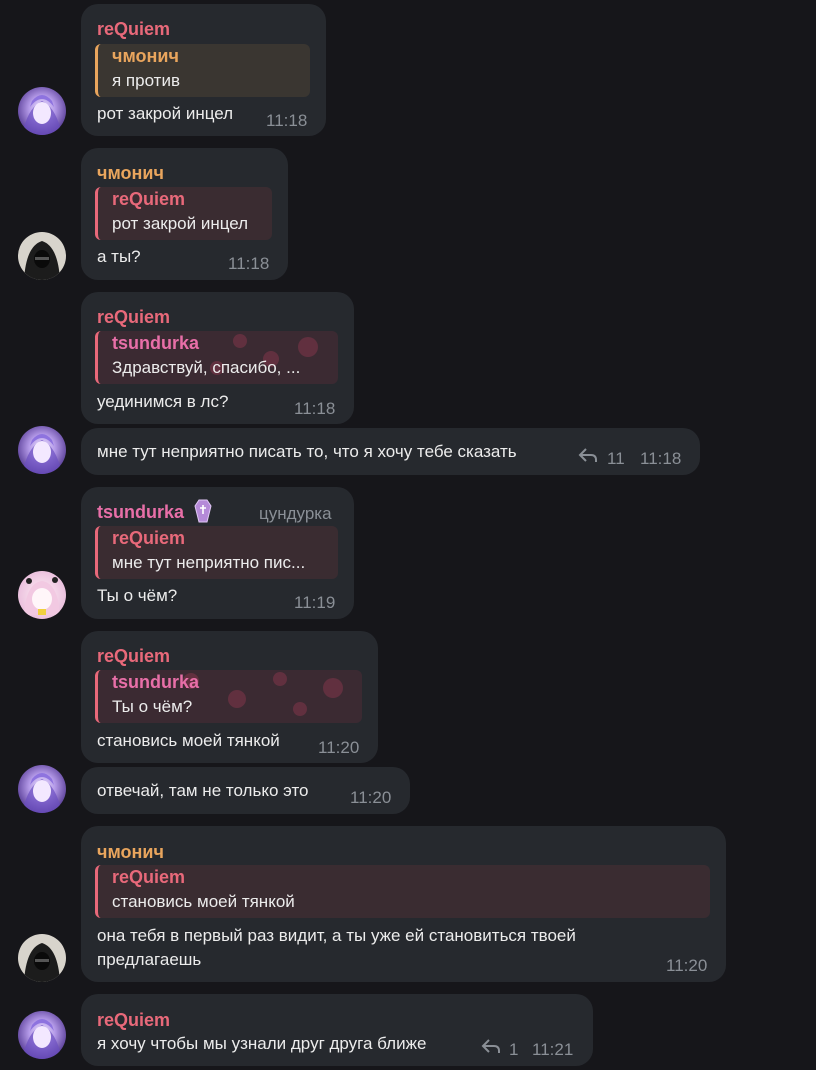 Image resolution: width=816 pixels, height=1070 pixels. What do you see at coordinates (145, 56) in the screenshot?
I see `reply-sender-name: чмонич` at bounding box center [145, 56].